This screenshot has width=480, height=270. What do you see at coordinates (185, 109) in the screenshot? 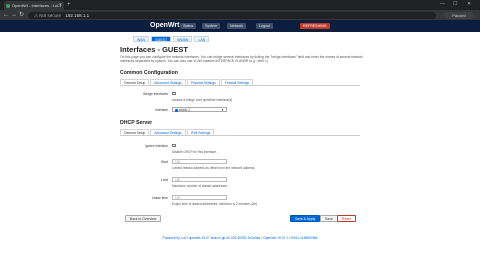
I see `interface-value: wlan0-1` at bounding box center [185, 109].